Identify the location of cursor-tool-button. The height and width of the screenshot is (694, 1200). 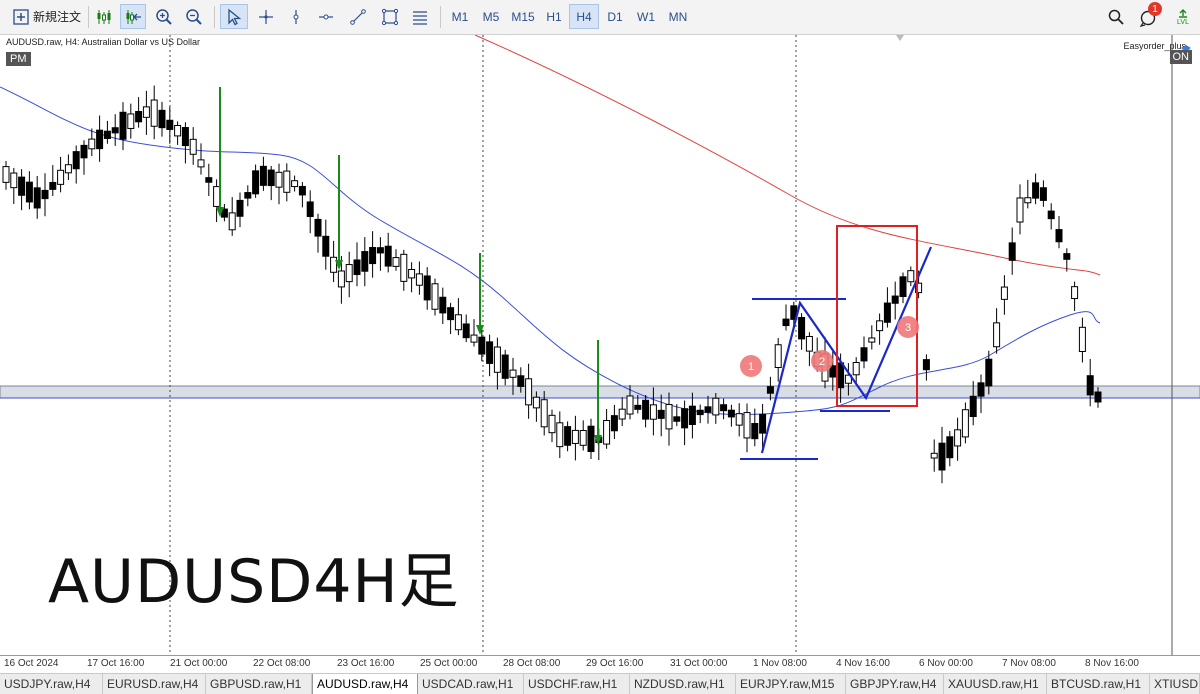
(234, 16).